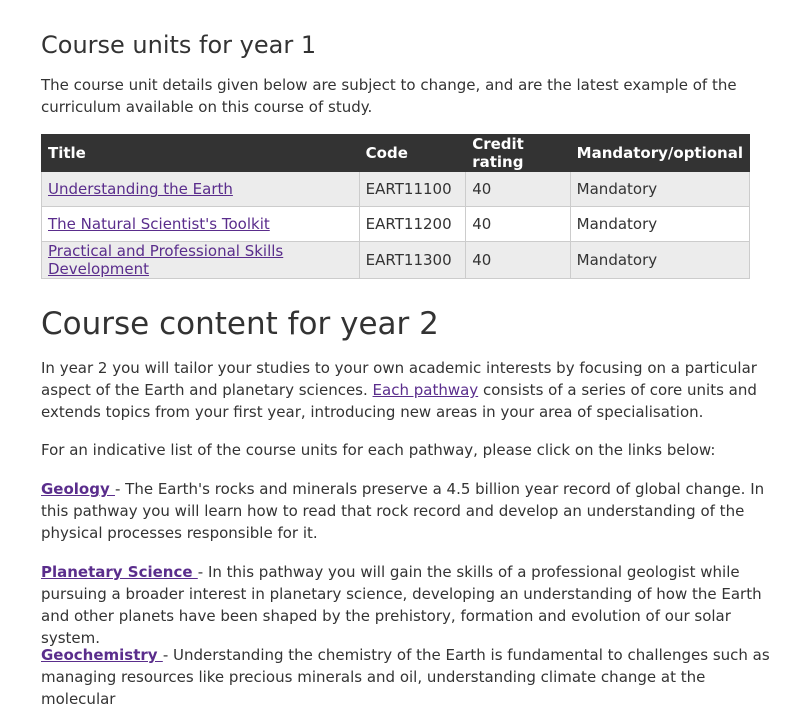 The width and height of the screenshot is (800, 710). Describe the element at coordinates (102, 655) in the screenshot. I see `geochemistry-link: Geochemistry` at that location.